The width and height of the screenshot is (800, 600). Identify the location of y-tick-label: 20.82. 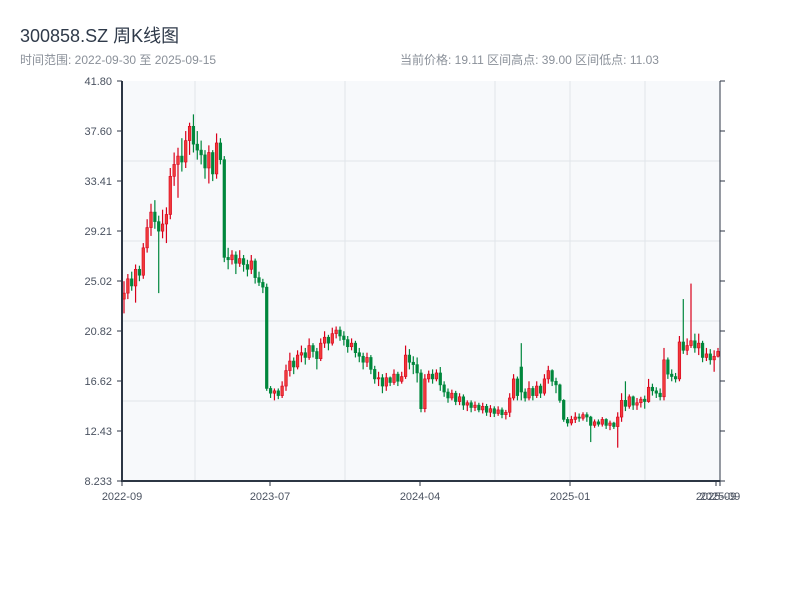
(98, 332).